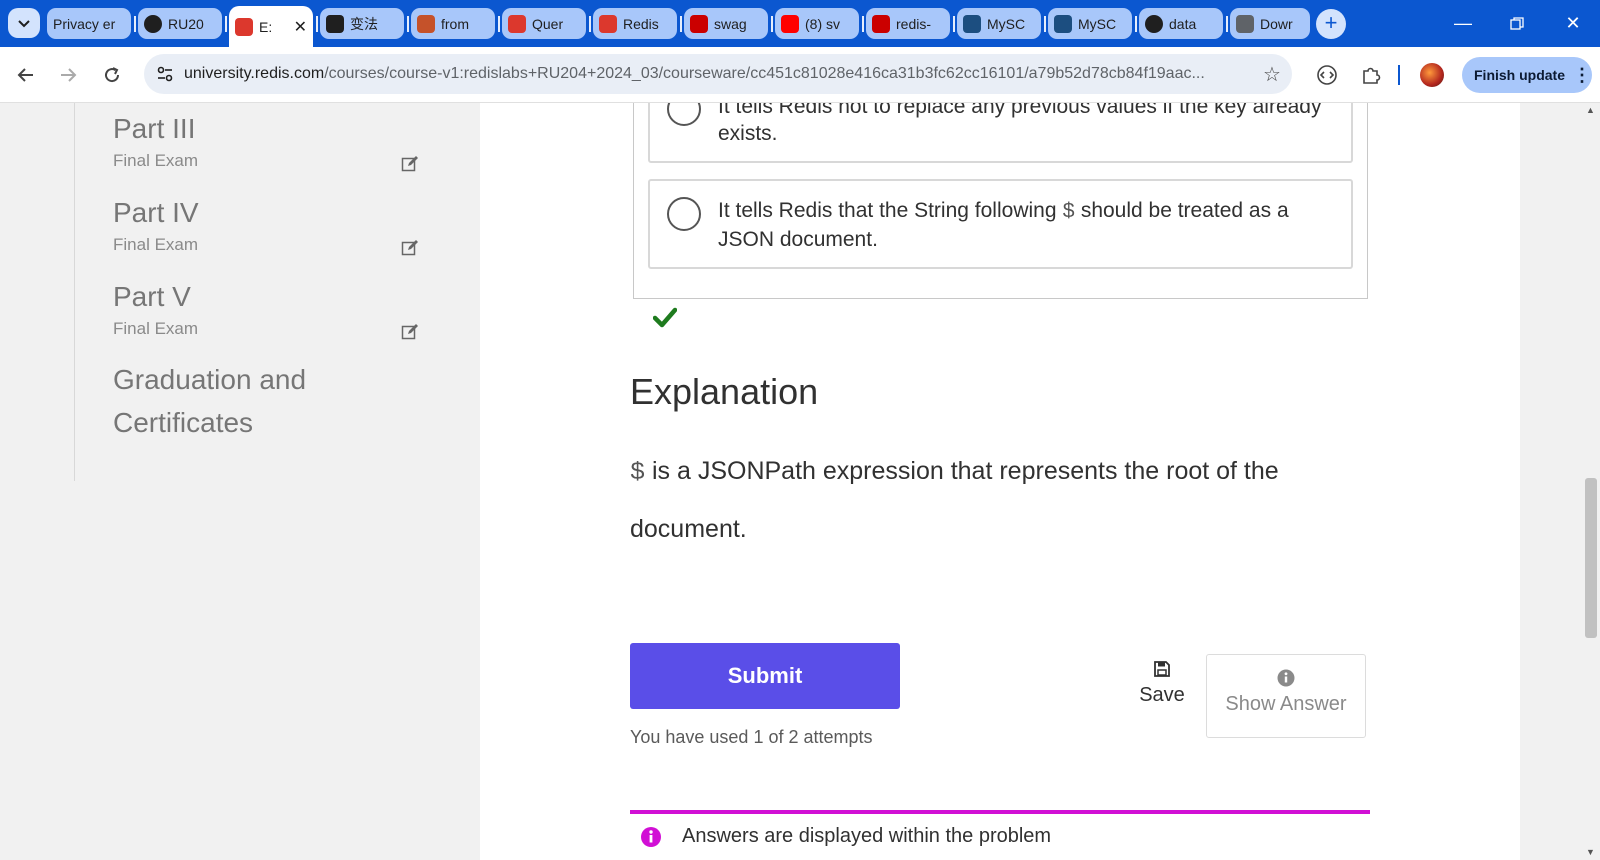  What do you see at coordinates (1272, 74) in the screenshot?
I see `bookmark-star-icon: ☆` at bounding box center [1272, 74].